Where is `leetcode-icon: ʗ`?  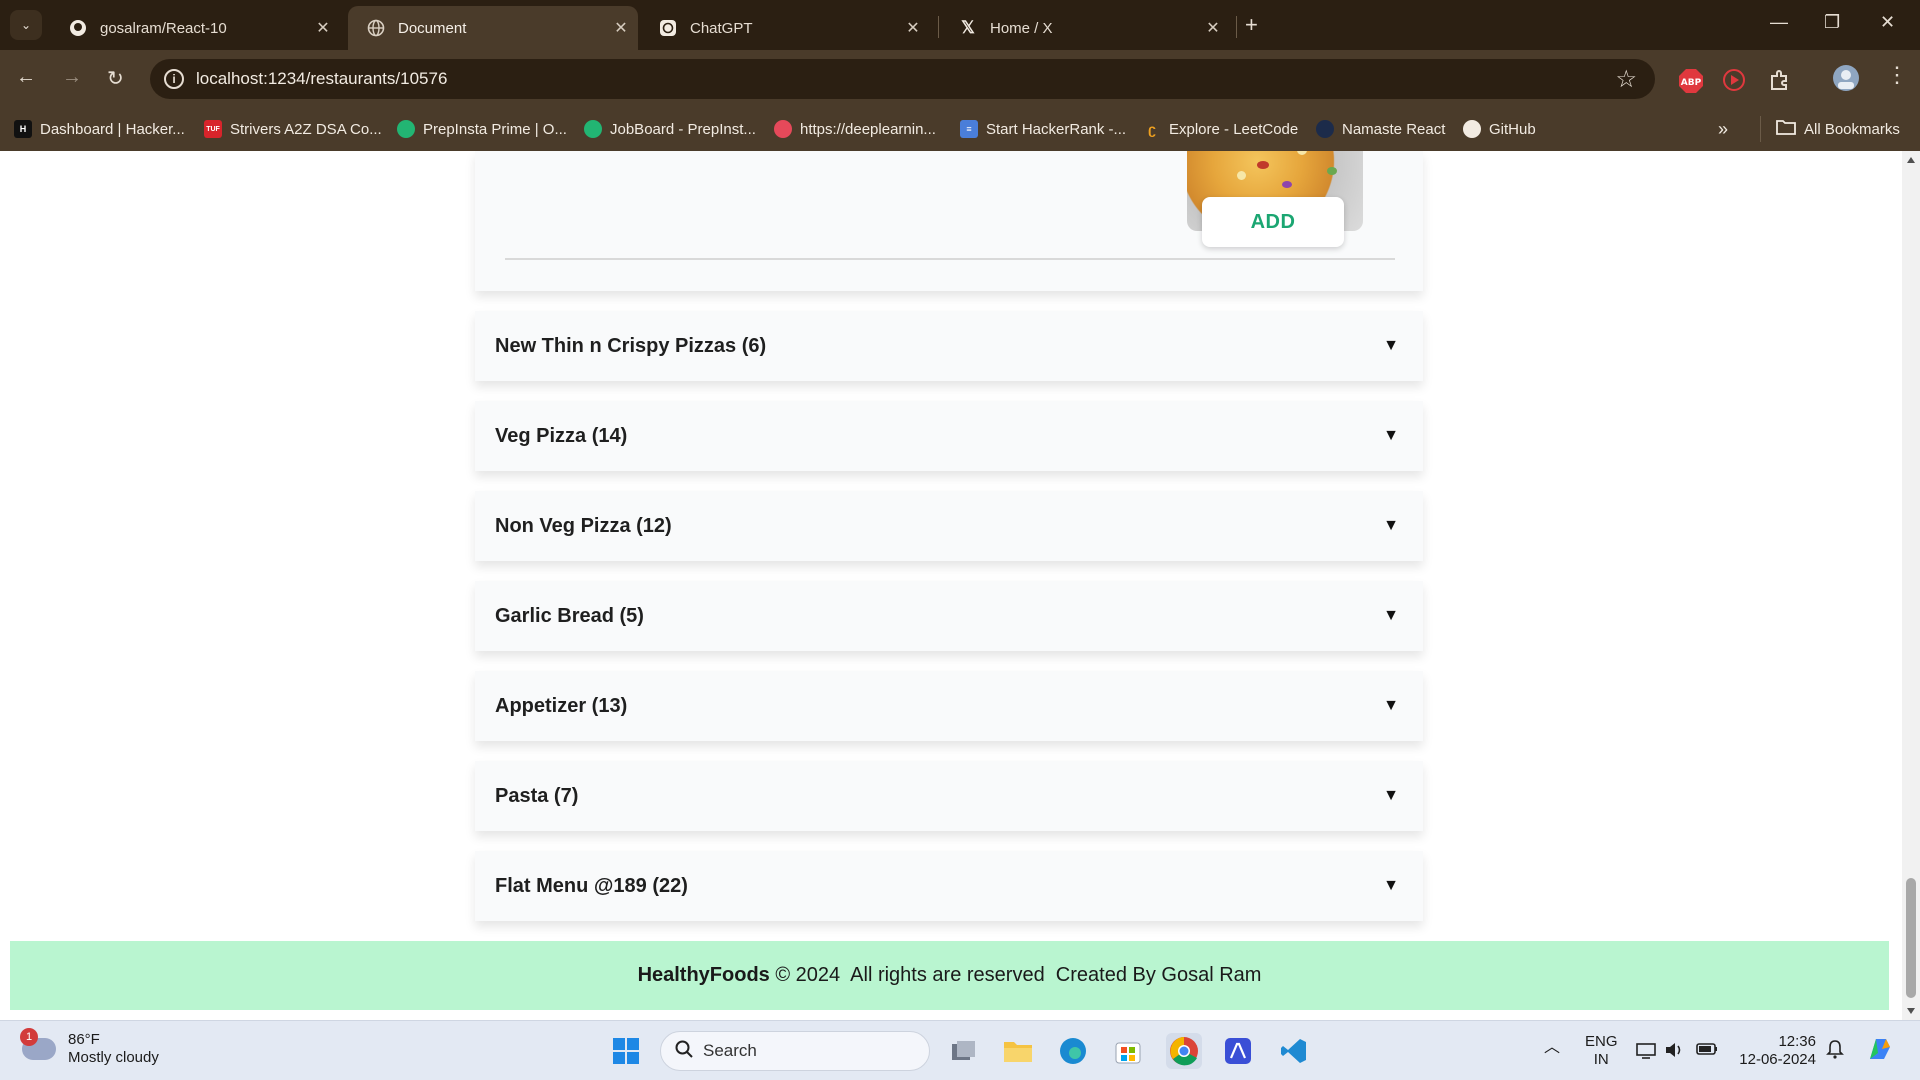 leetcode-icon: ʗ is located at coordinates (1152, 129).